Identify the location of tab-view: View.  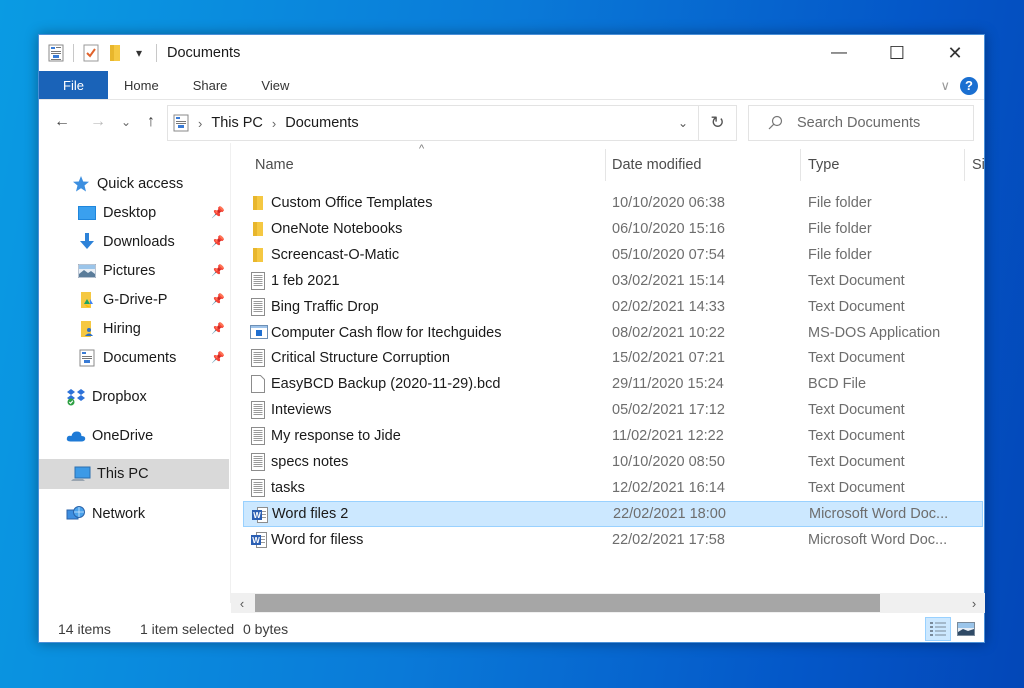
(275, 85).